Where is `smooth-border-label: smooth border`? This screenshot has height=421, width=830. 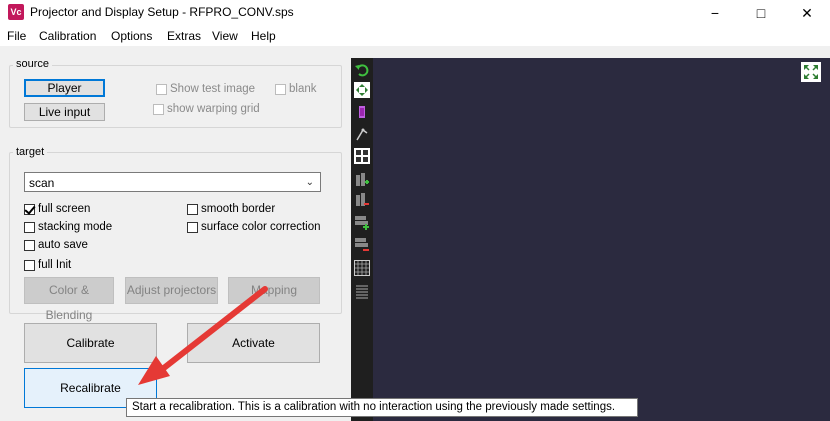 smooth-border-label: smooth border is located at coordinates (238, 209).